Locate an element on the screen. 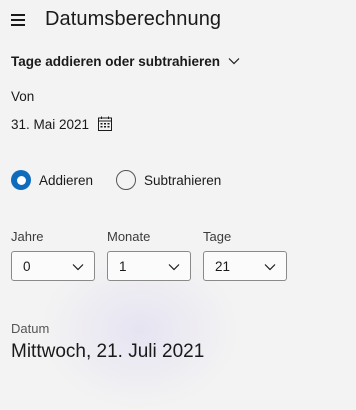 Image resolution: width=356 pixels, height=410 pixels. radio-subtract-label: Subtrahieren is located at coordinates (183, 180).